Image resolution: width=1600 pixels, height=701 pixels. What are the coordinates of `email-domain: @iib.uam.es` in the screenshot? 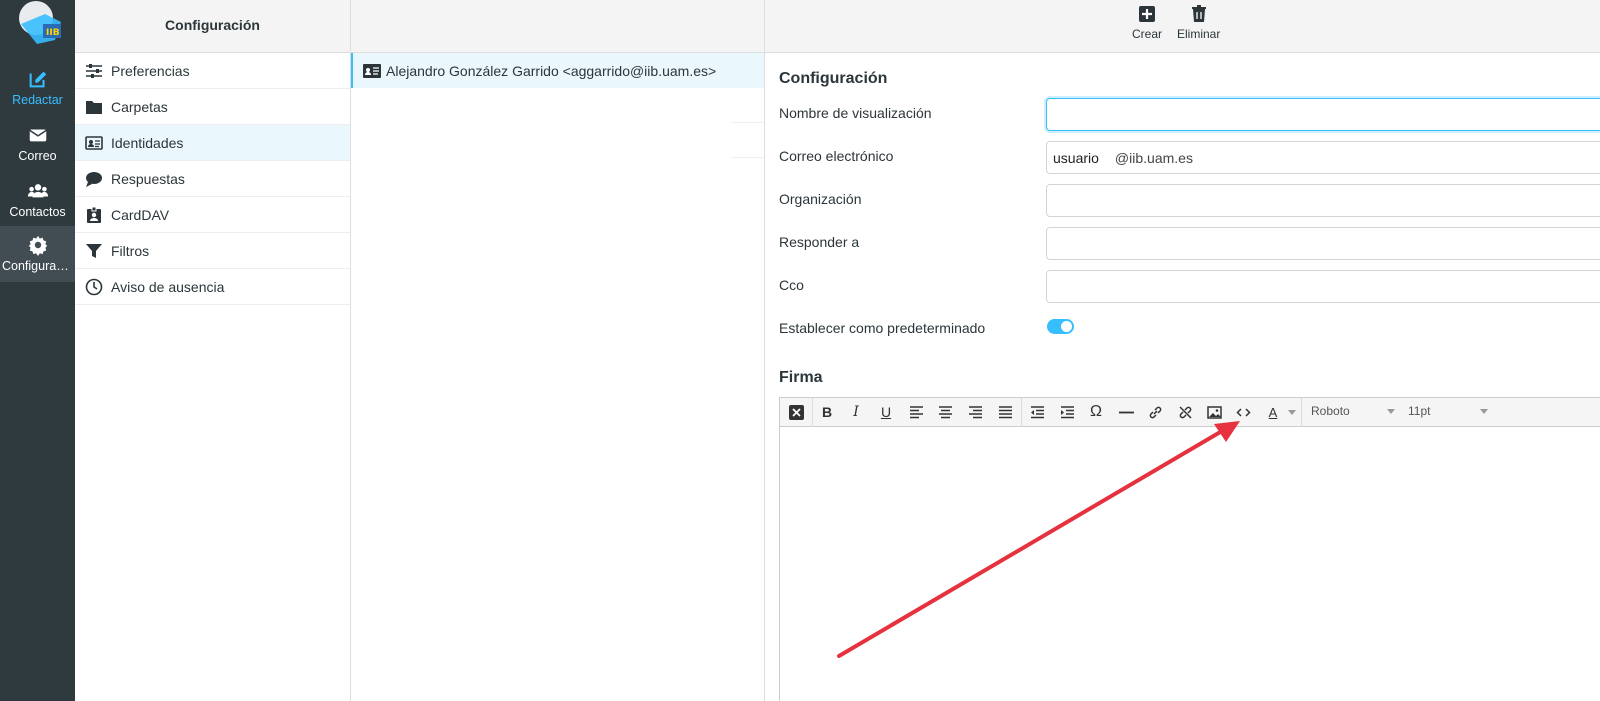 It's located at (1153, 157).